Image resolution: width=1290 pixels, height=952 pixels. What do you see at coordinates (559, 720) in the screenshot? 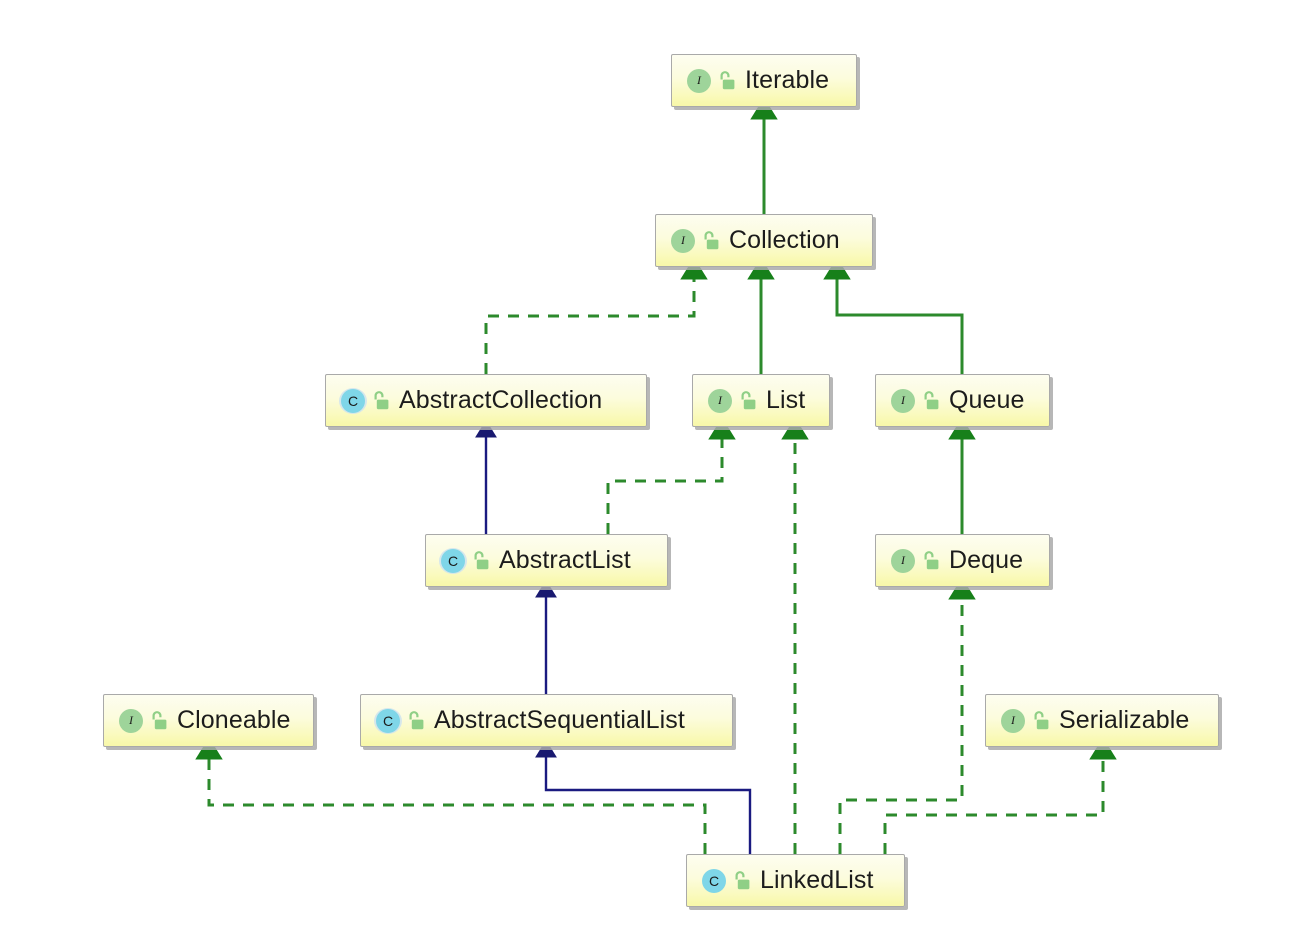
I see `uml-node-label: AbstractSequentialList` at bounding box center [559, 720].